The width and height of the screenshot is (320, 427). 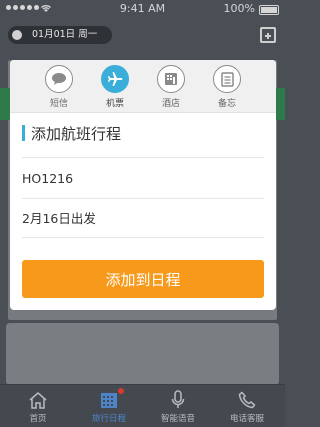 I want to click on hotel-building-icon, so click(x=171, y=79).